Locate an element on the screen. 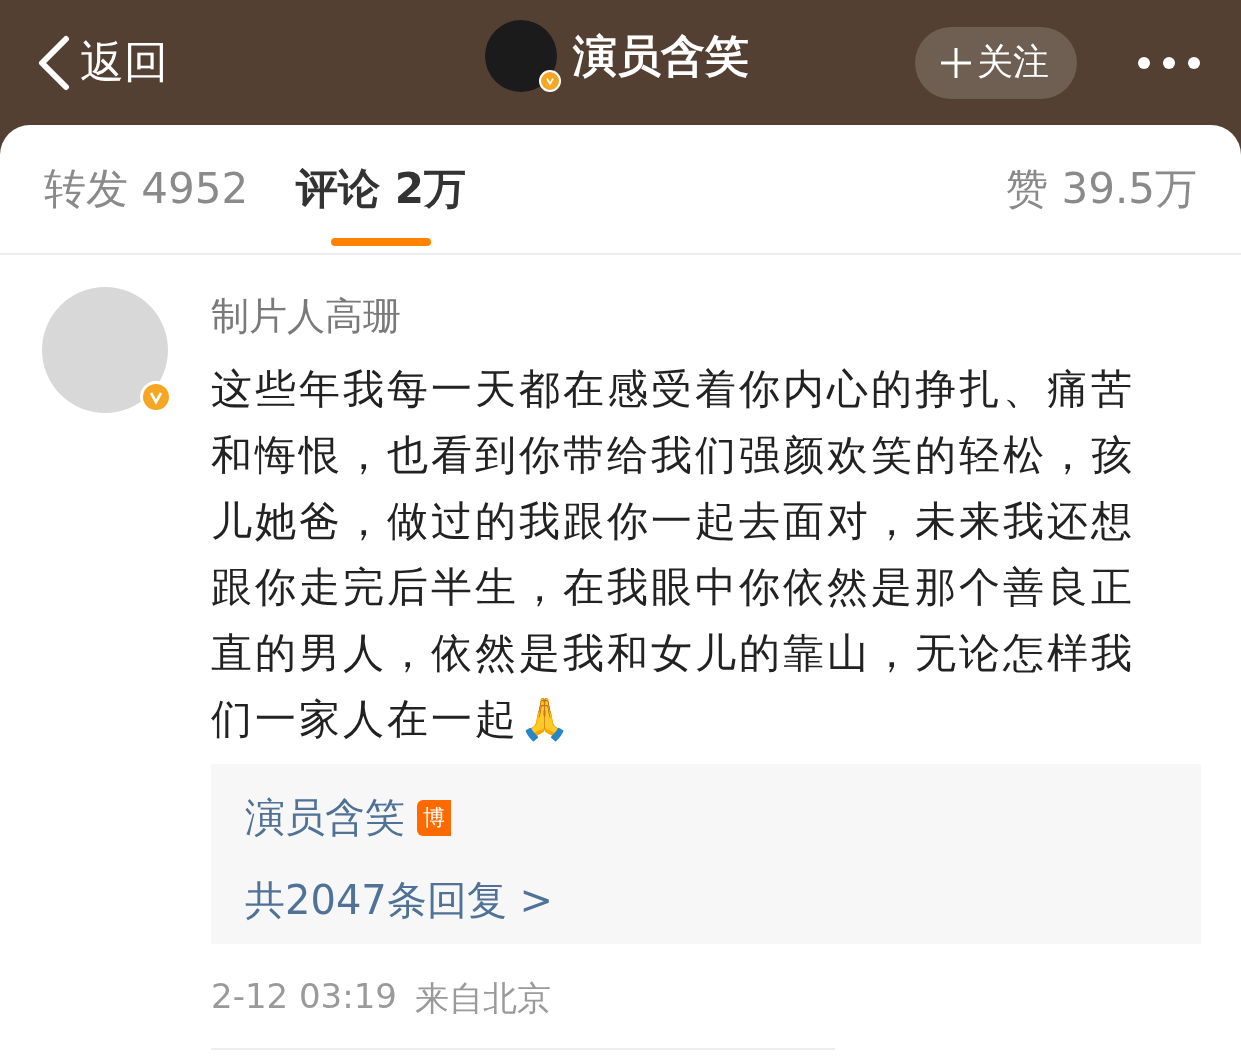 This screenshot has width=1241, height=1060. verified-badge-icon is located at coordinates (550, 81).